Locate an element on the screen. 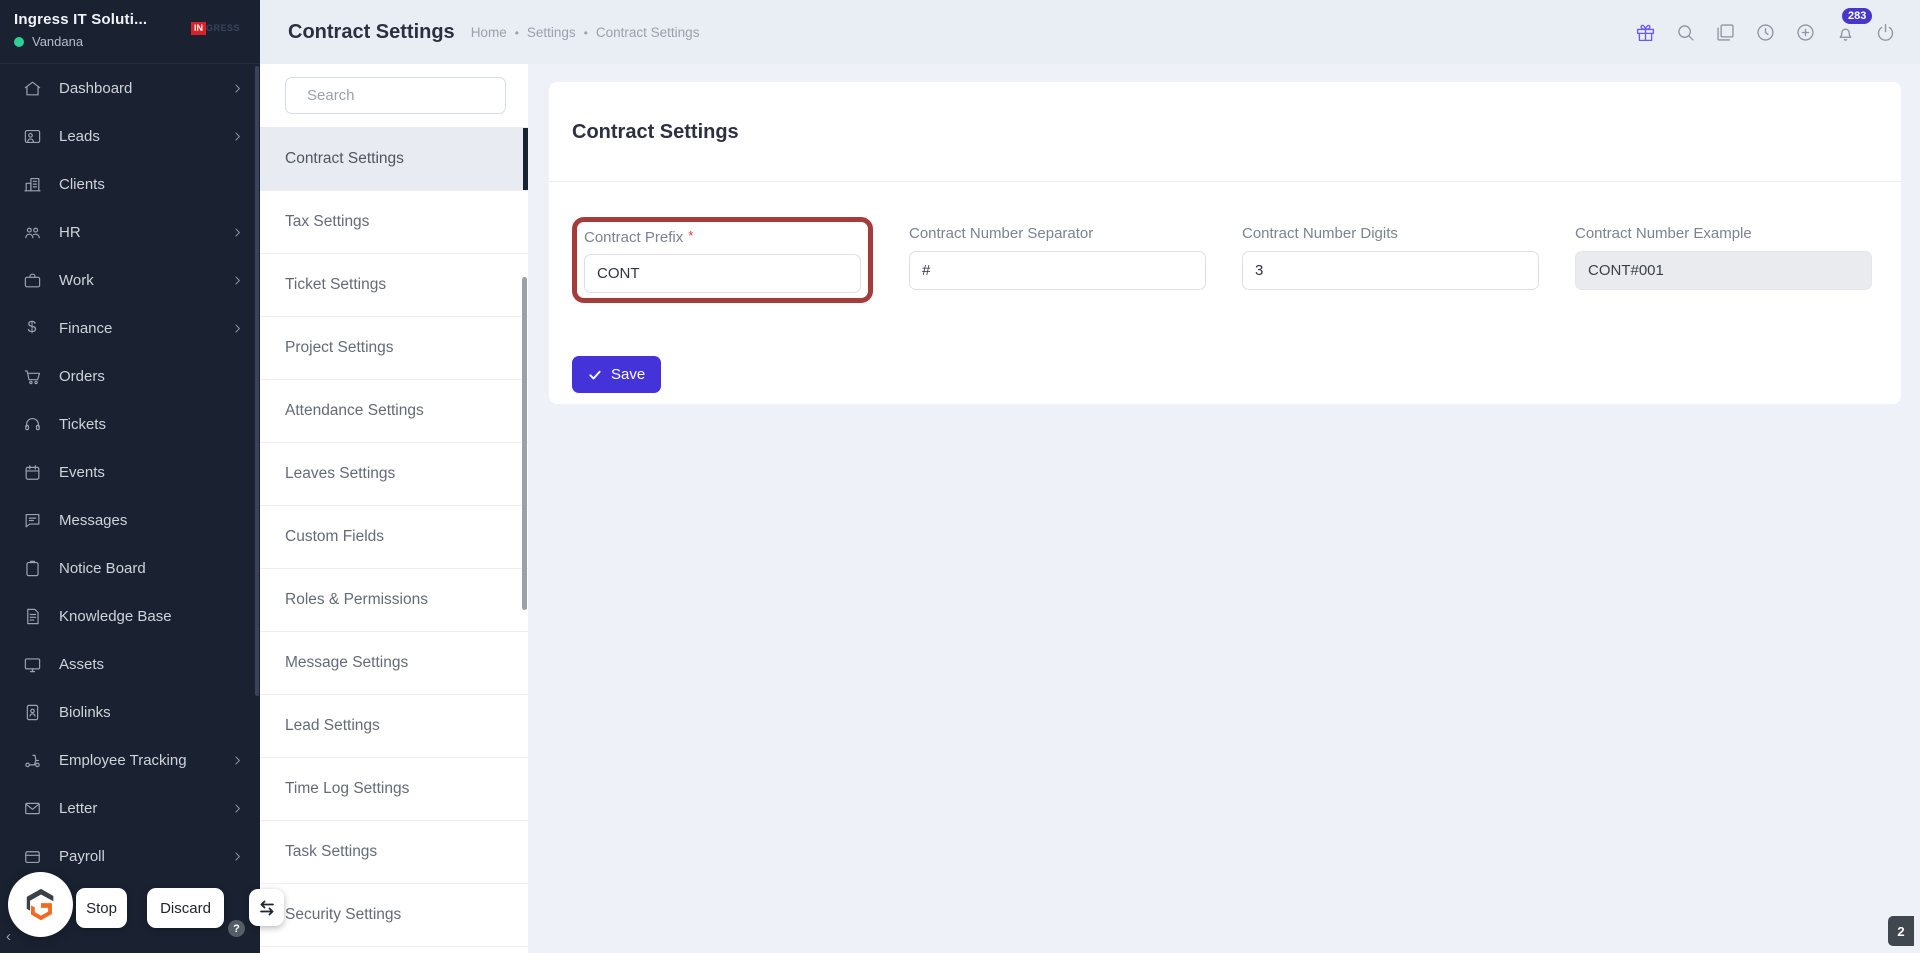  settings-item-custom-fields: Custom Fields is located at coordinates (394, 537).